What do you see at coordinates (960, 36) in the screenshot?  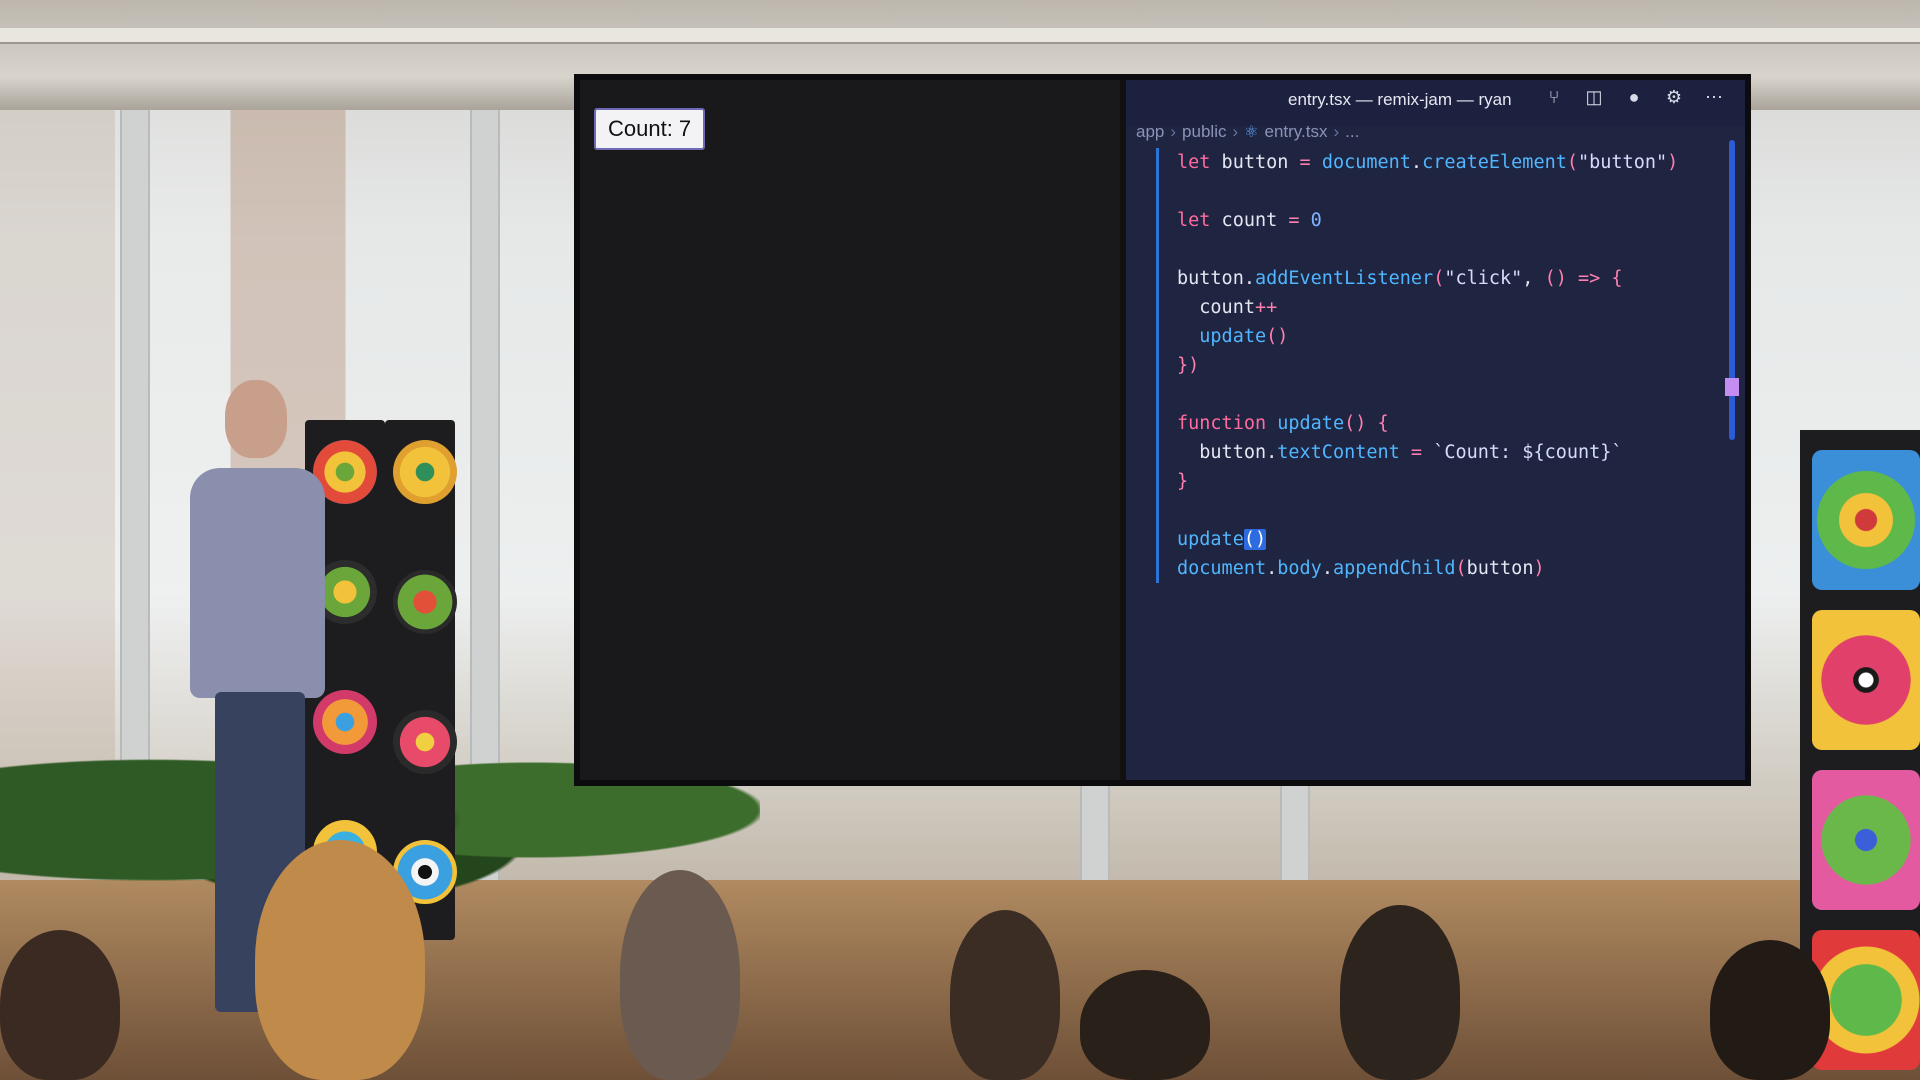 I see `ceiling-beam` at bounding box center [960, 36].